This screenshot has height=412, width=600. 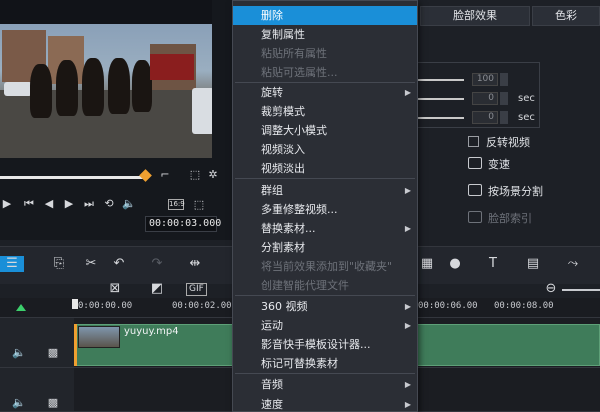 What do you see at coordinates (325, 178) in the screenshot?
I see `menu-separator` at bounding box center [325, 178].